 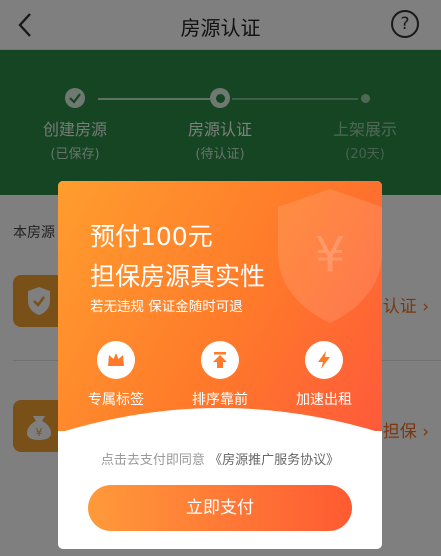 What do you see at coordinates (220, 420) in the screenshot?
I see `banner-curve` at bounding box center [220, 420].